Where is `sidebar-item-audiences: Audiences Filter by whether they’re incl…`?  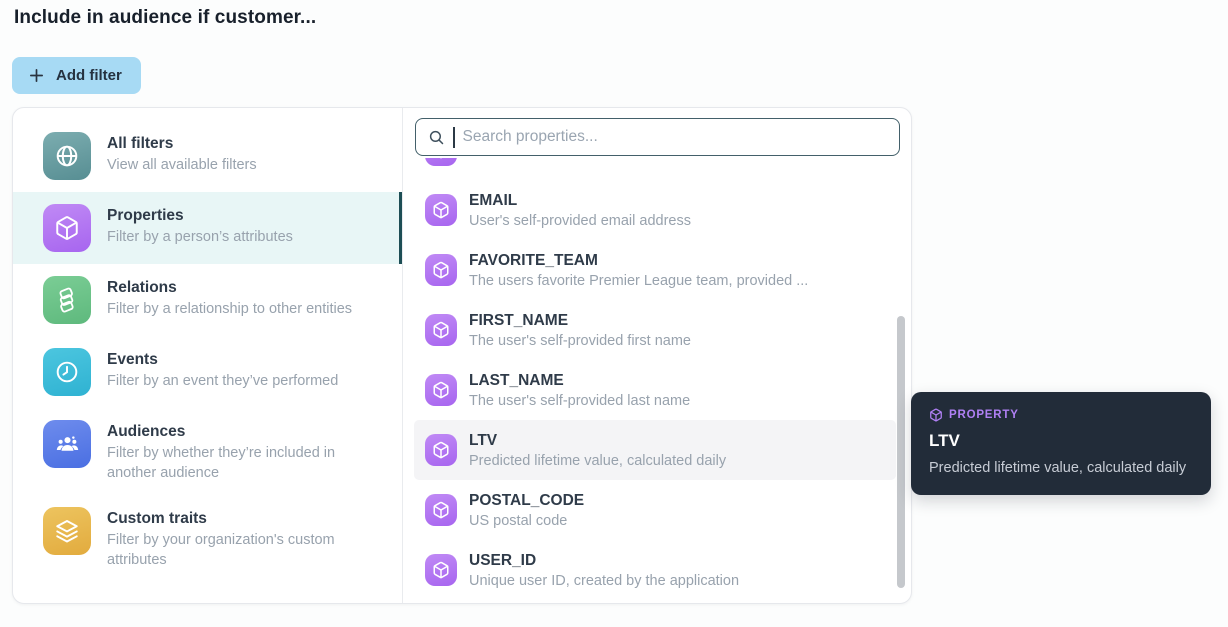 sidebar-item-audiences: Audiences Filter by whether they’re incl… is located at coordinates (207, 451).